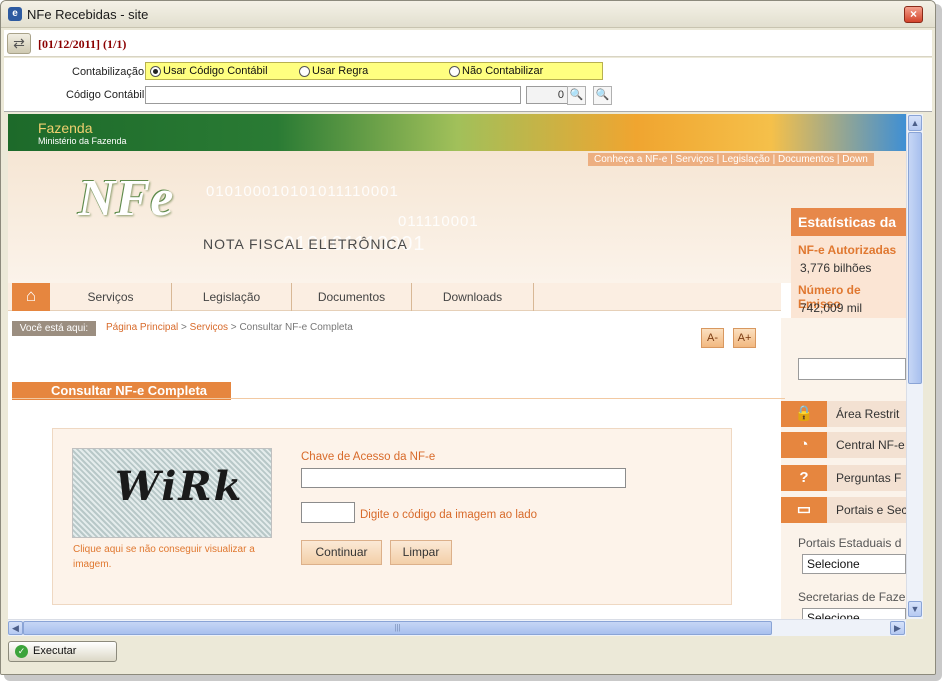 This screenshot has height=681, width=942. I want to click on radio-nao-contabilizar: Não Contabilizar, so click(496, 71).